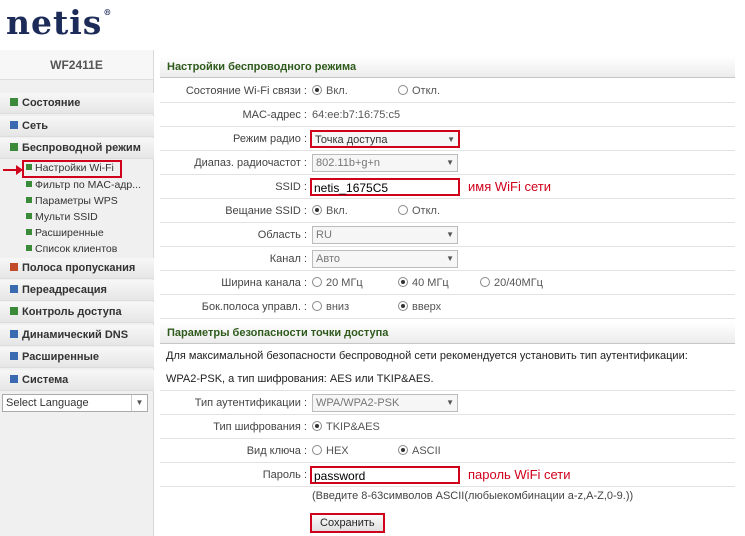 This screenshot has height=536, width=745. I want to click on sidebar-item-advanced: Расширенные, so click(77, 357).